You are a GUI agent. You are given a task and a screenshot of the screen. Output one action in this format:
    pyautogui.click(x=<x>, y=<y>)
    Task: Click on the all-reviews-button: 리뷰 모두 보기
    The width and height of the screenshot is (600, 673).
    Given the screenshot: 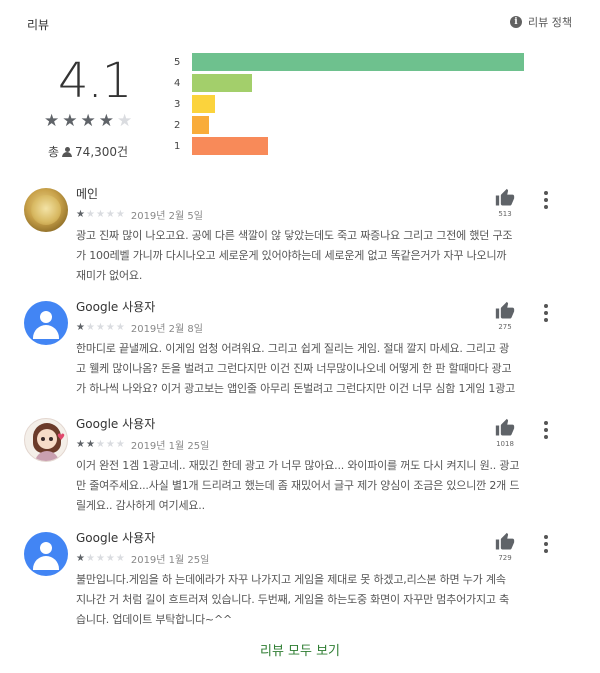 What is the action you would take?
    pyautogui.click(x=300, y=651)
    